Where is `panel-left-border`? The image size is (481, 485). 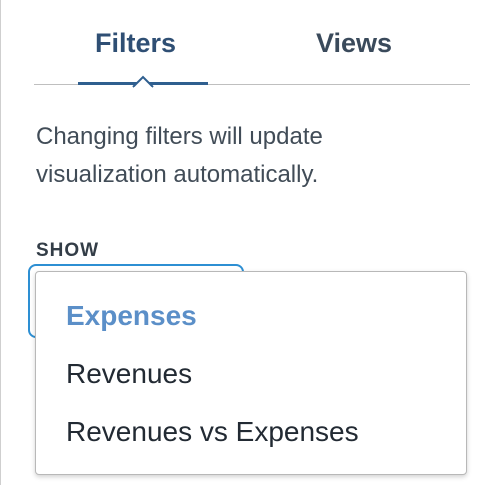
panel-left-border is located at coordinates (0, 242).